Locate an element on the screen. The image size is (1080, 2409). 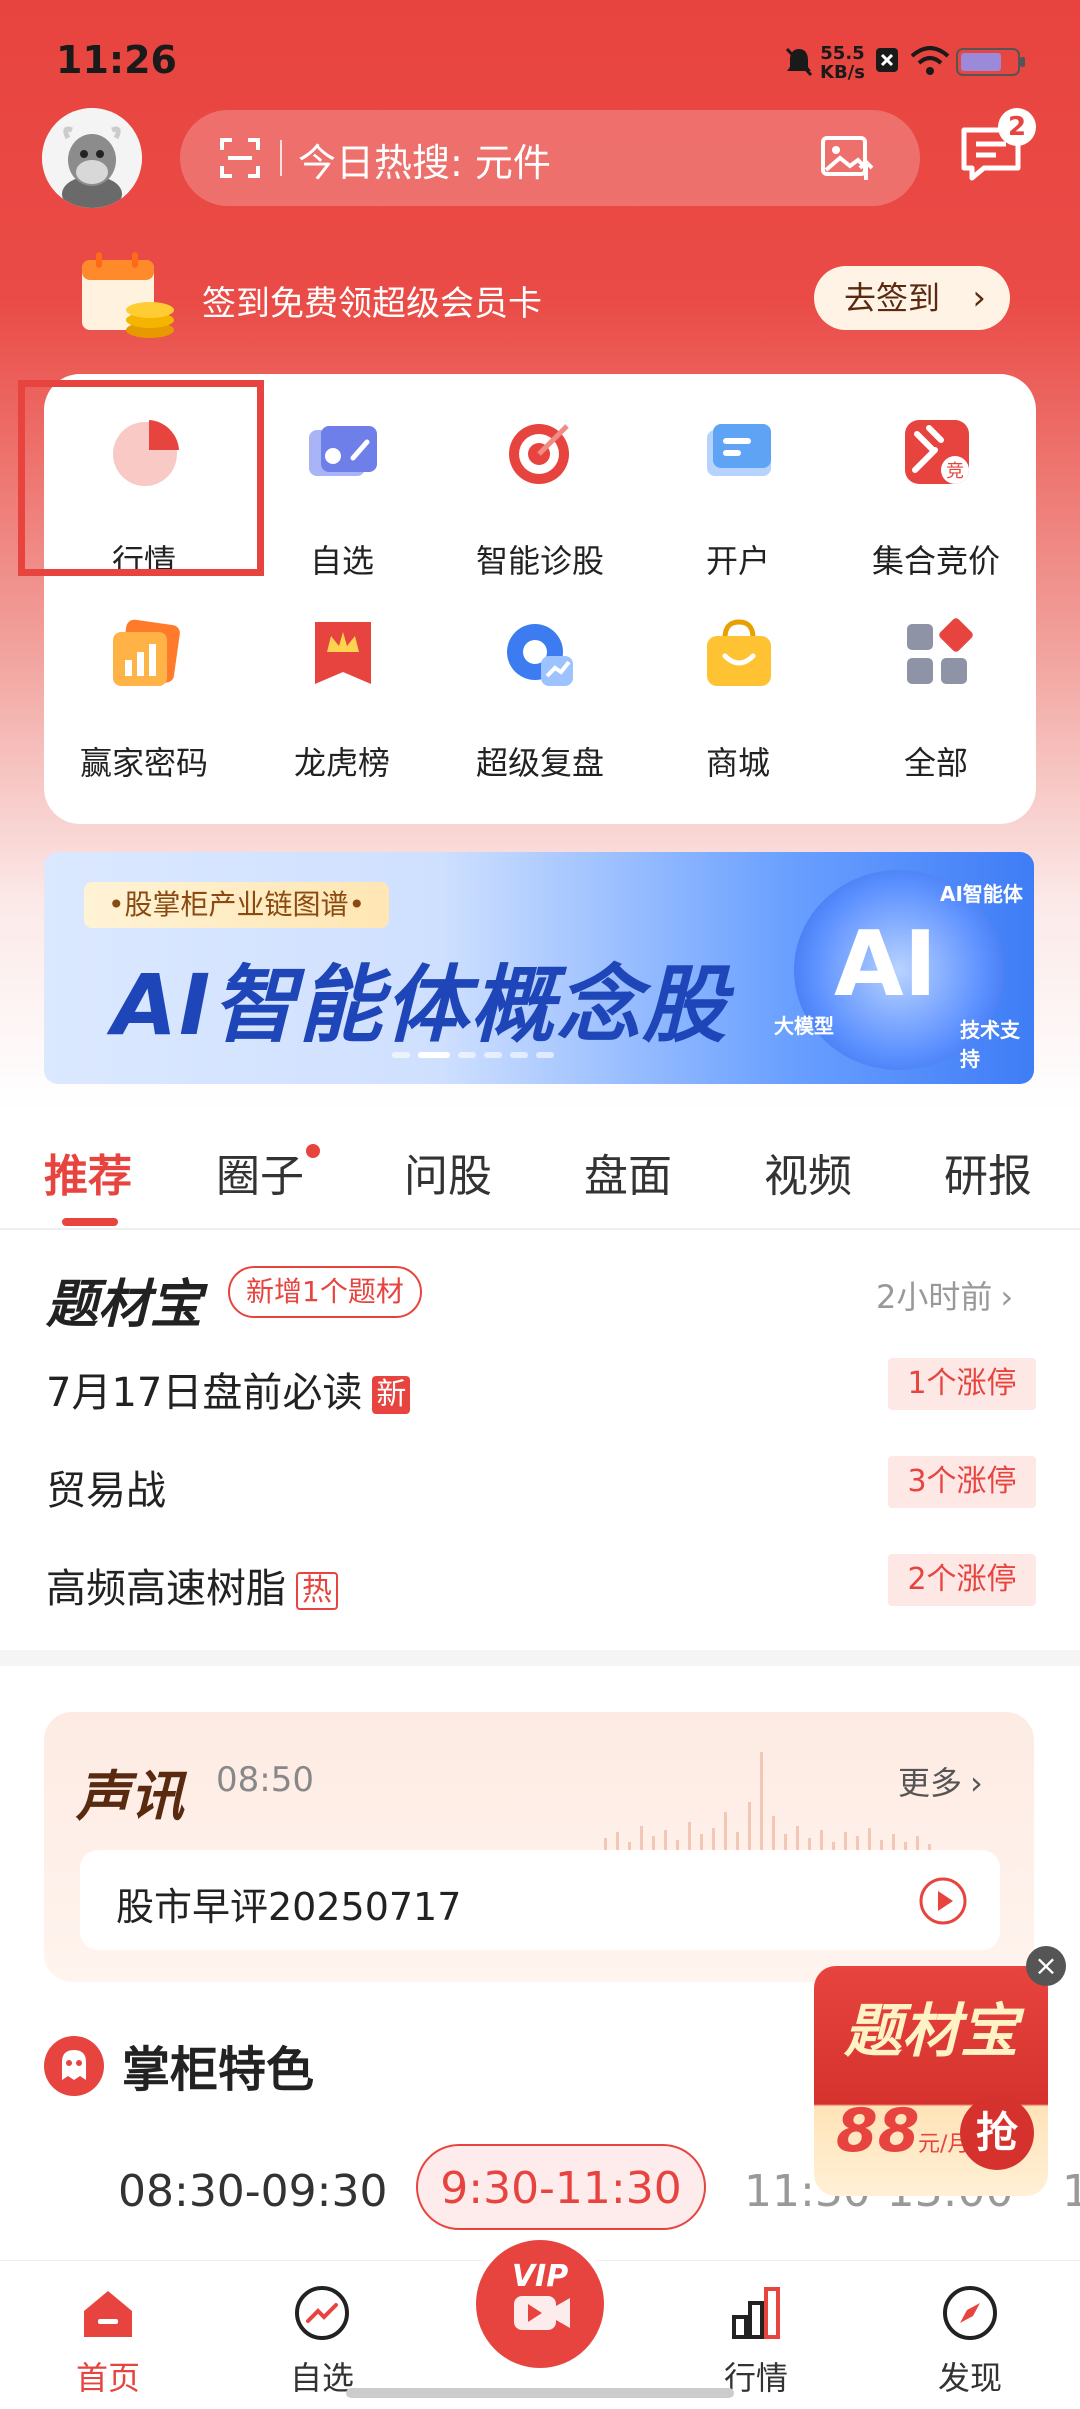
topic-name: 高频高速树脂 is located at coordinates (166, 1589).